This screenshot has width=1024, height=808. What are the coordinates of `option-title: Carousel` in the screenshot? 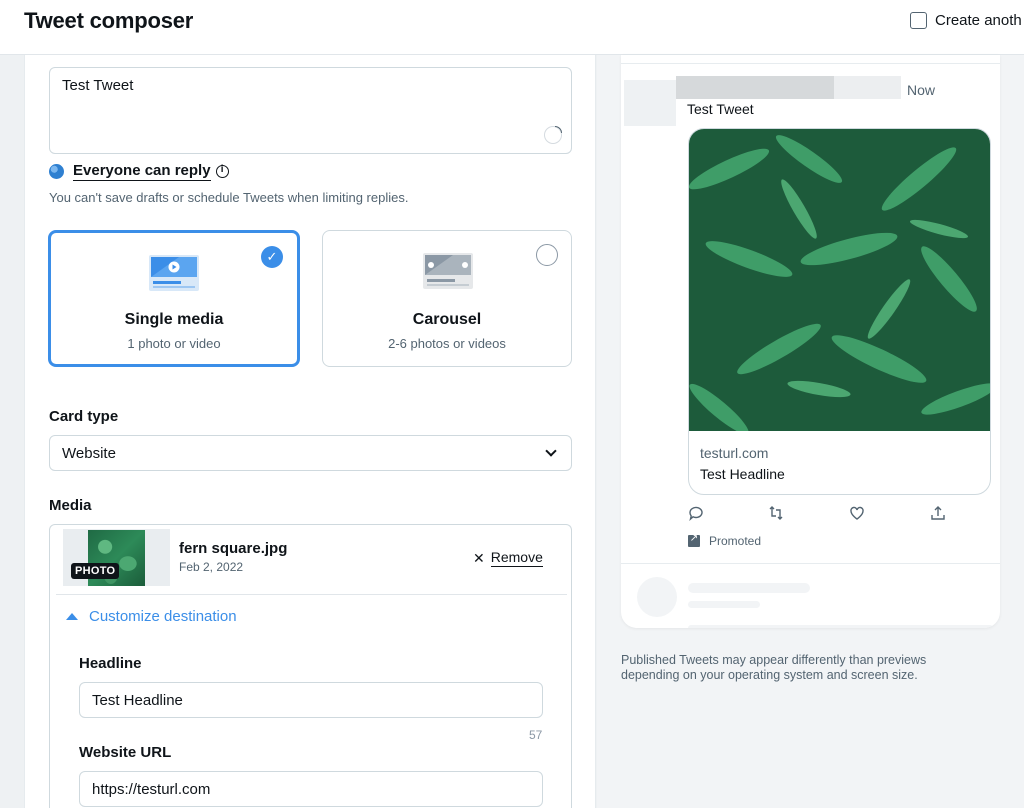 It's located at (447, 319).